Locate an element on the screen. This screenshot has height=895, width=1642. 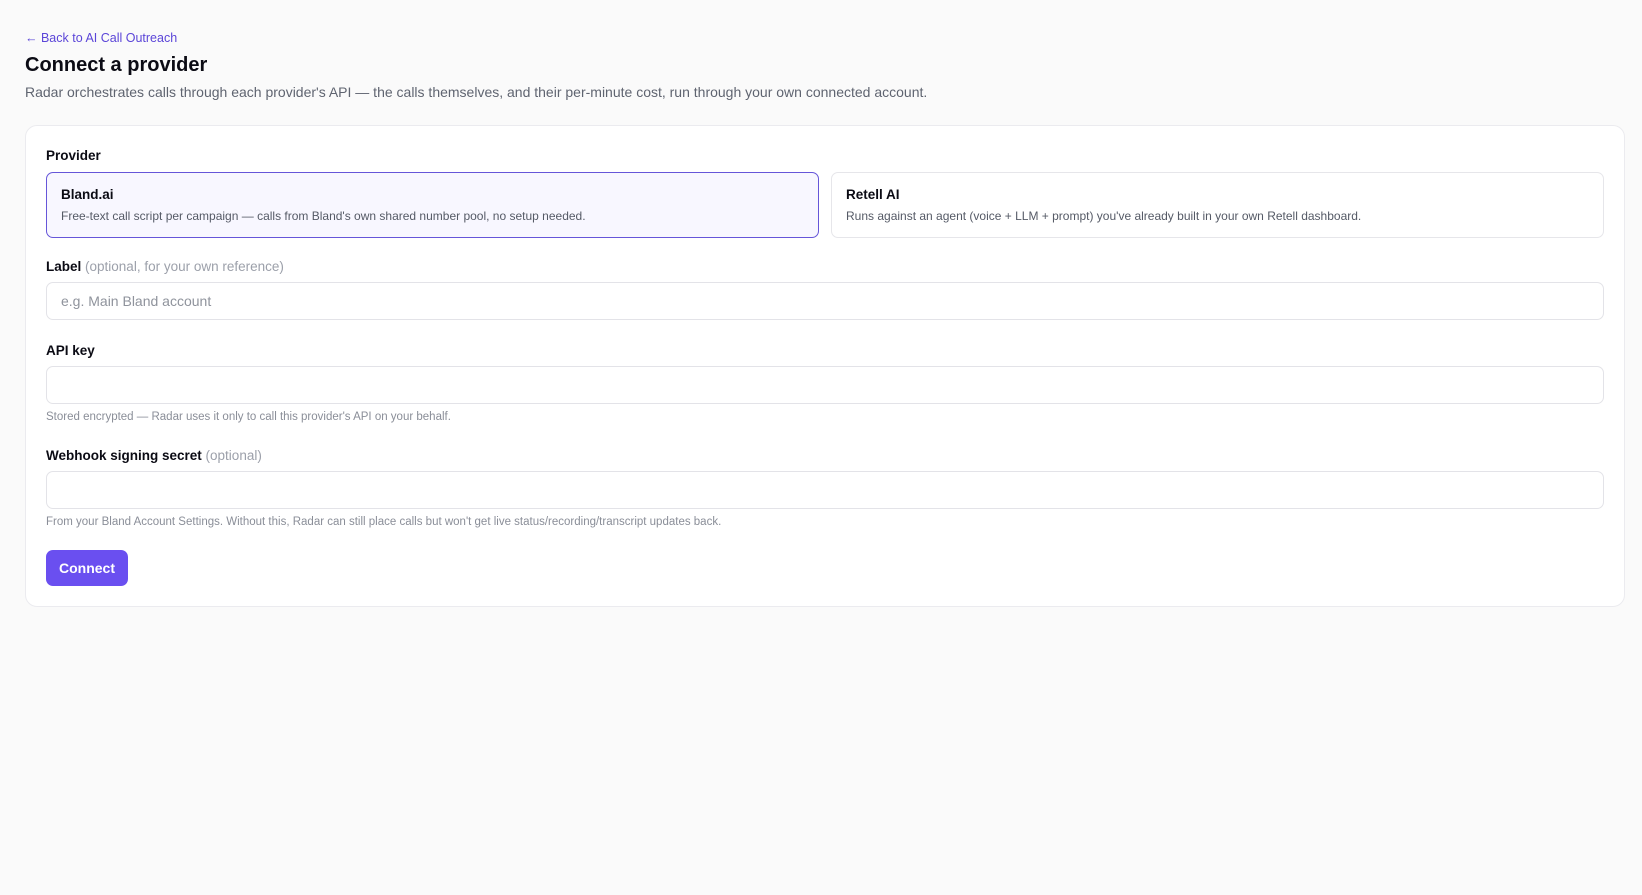
label-input is located at coordinates (825, 301).